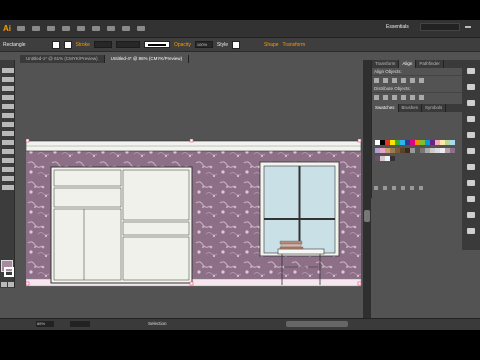 This screenshot has width=480, height=360. I want to click on distribute-bottom-icon, so click(394, 97).